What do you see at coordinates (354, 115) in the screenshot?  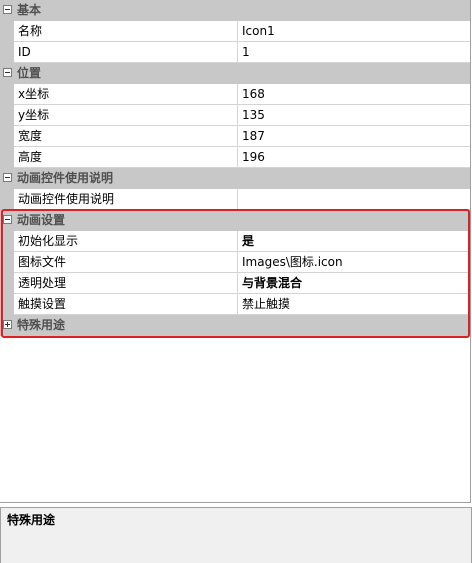 I see `property-value-field: 135` at bounding box center [354, 115].